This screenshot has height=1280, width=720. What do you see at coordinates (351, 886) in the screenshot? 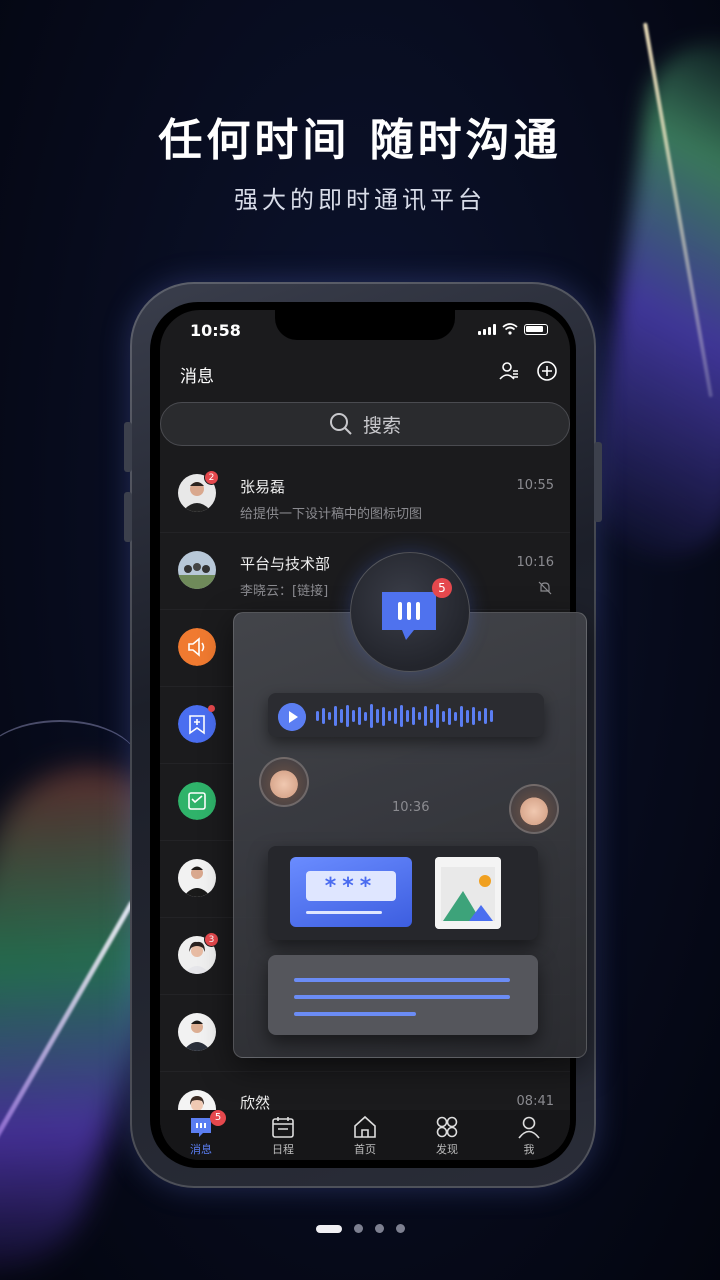
I see `password-mask: ***` at bounding box center [351, 886].